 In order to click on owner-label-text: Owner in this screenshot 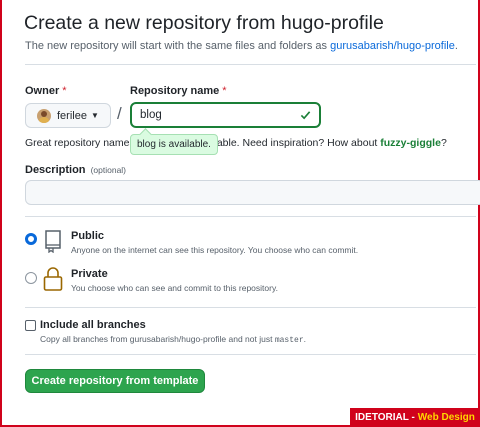, I will do `click(42, 91)`.